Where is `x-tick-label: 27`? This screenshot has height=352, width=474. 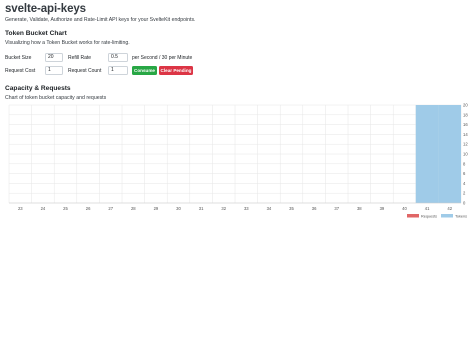 x-tick-label: 27 is located at coordinates (110, 208).